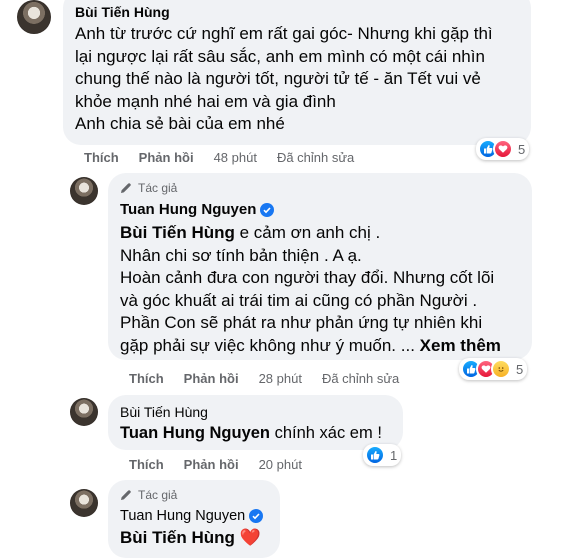 The width and height of the screenshot is (580, 559). I want to click on comment-actions: Thích Phản hồi 48 phút Đã chỉnh sửa, so click(219, 157).